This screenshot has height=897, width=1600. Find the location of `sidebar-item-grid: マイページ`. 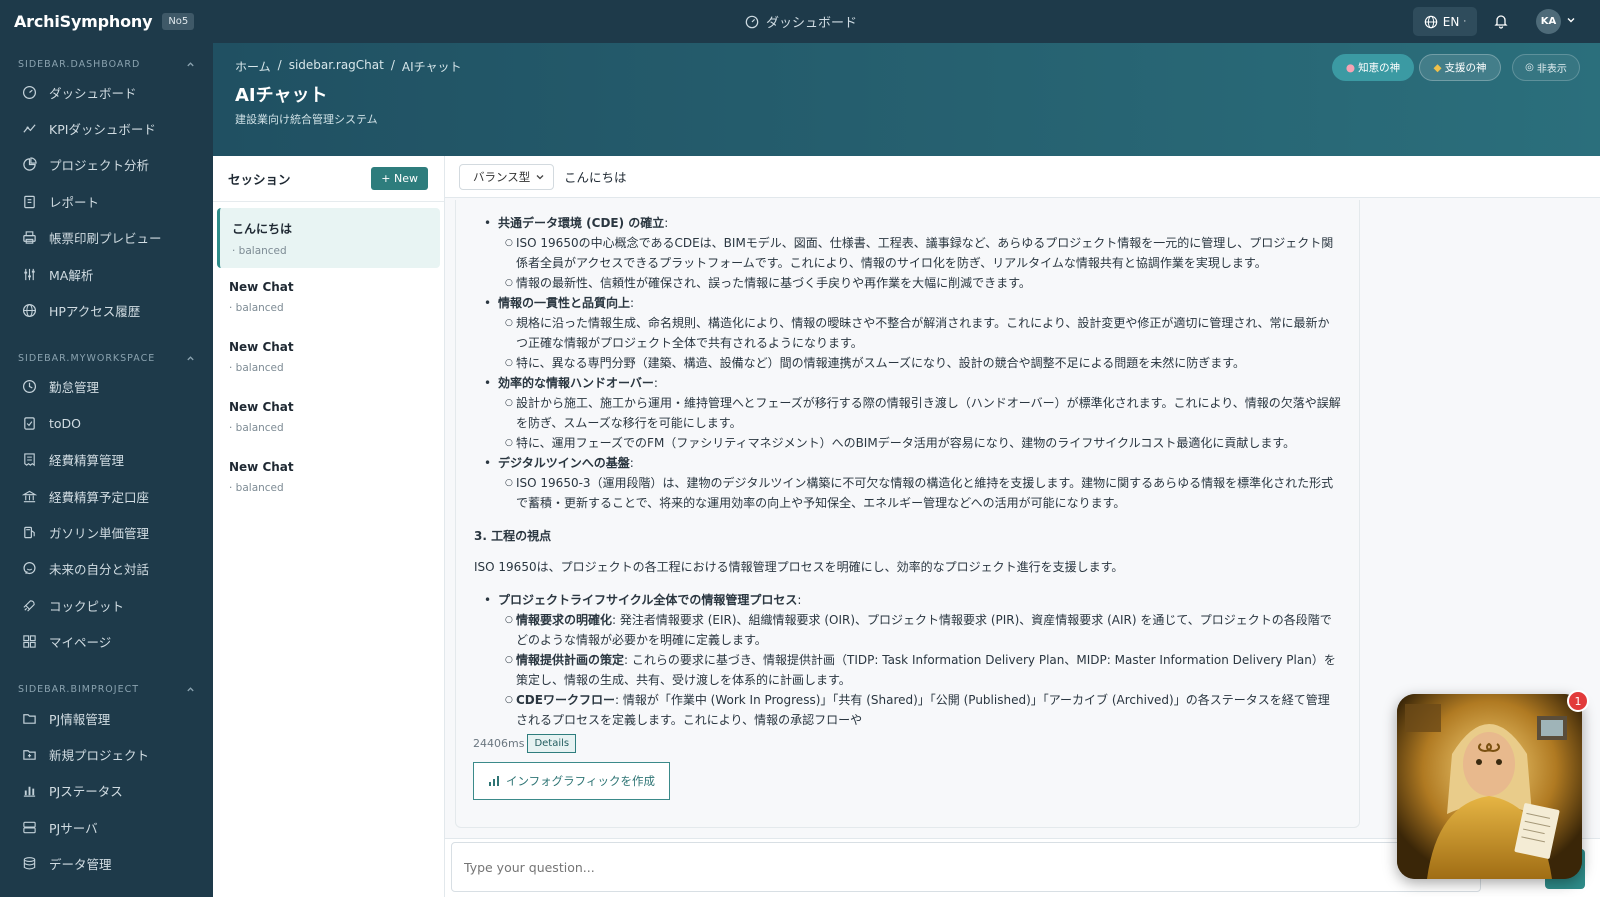

sidebar-item-grid: マイページ is located at coordinates (106, 641).